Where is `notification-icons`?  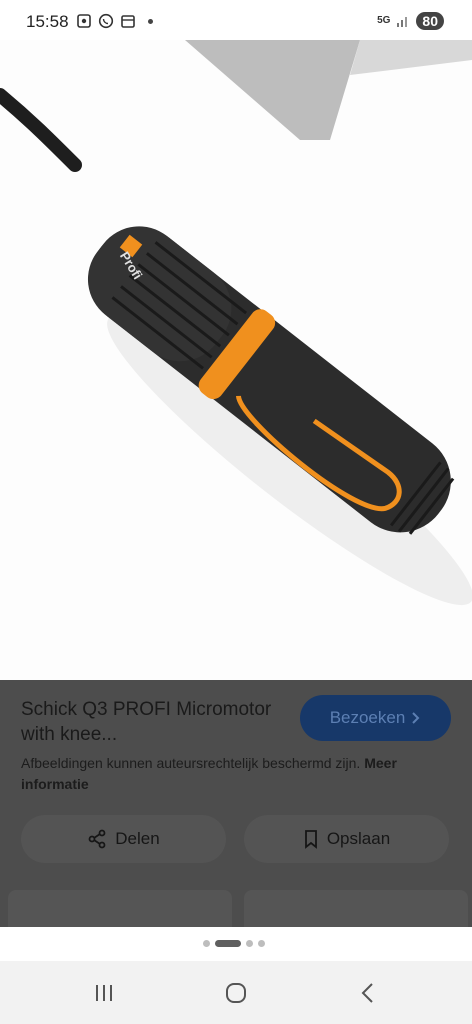
notification-icons is located at coordinates (114, 21).